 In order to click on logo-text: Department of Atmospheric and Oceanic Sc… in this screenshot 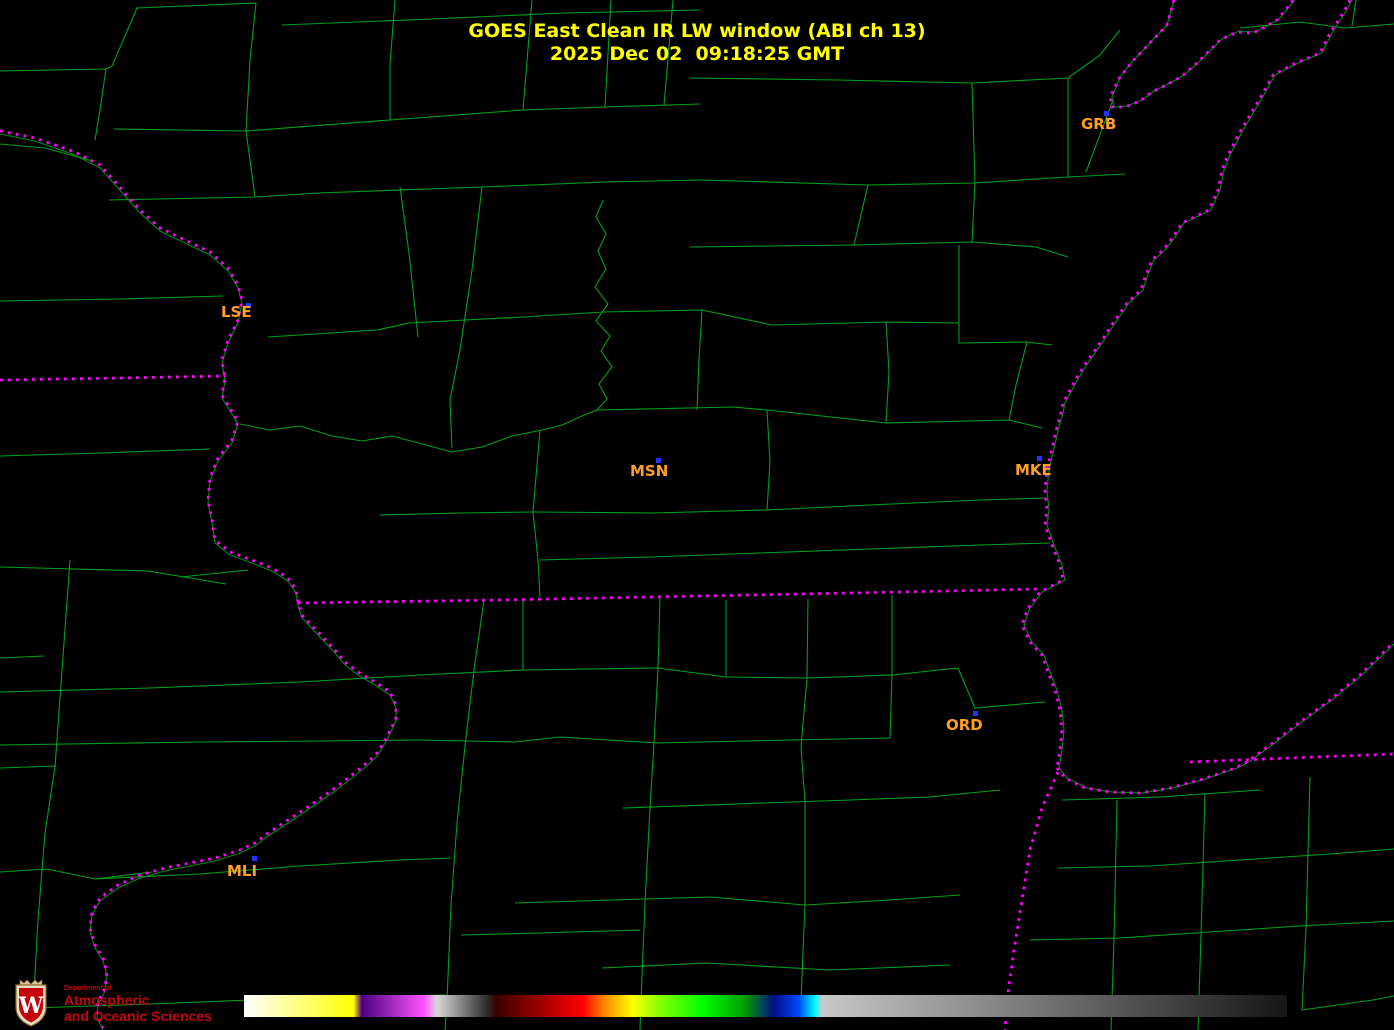, I will do `click(138, 1001)`.